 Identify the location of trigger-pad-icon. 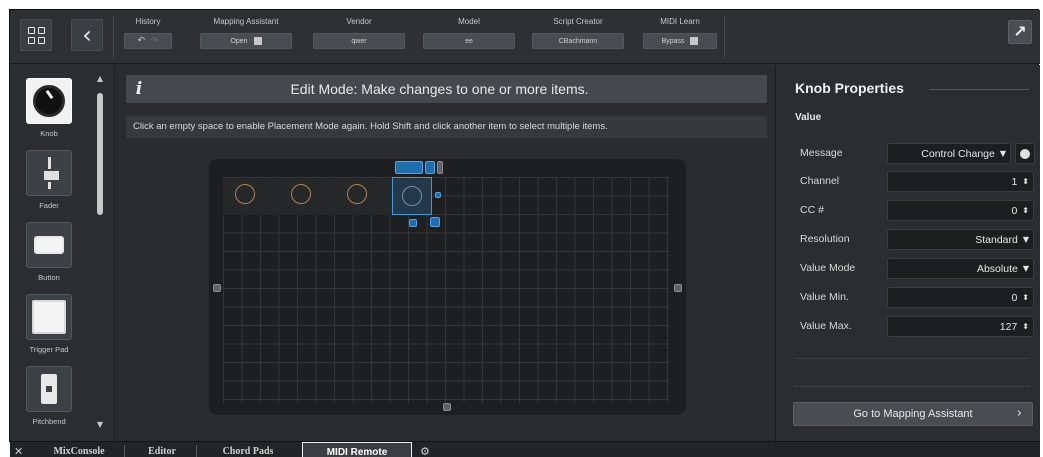
(49, 317).